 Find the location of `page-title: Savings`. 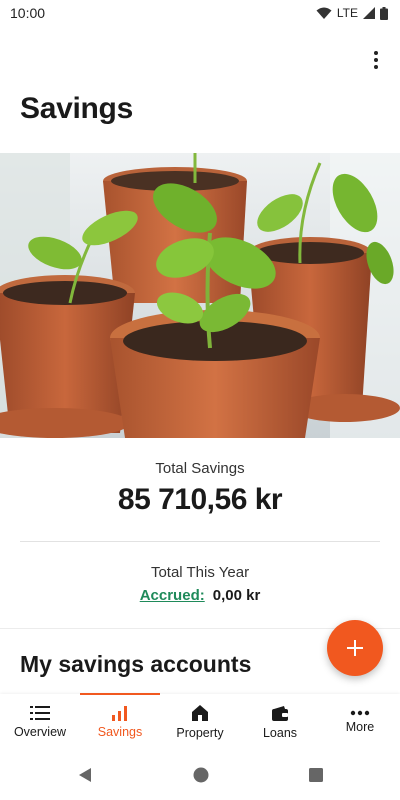

page-title: Savings is located at coordinates (76, 108).